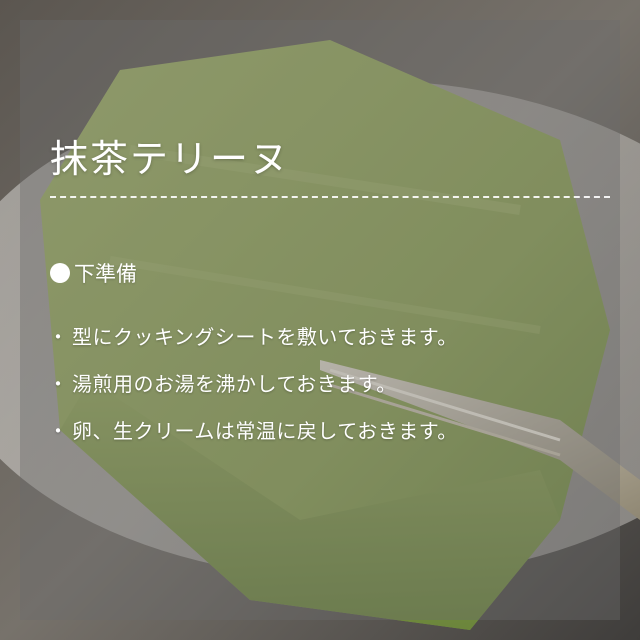  What do you see at coordinates (170, 159) in the screenshot?
I see `recipe-title: 抹茶テリーヌ` at bounding box center [170, 159].